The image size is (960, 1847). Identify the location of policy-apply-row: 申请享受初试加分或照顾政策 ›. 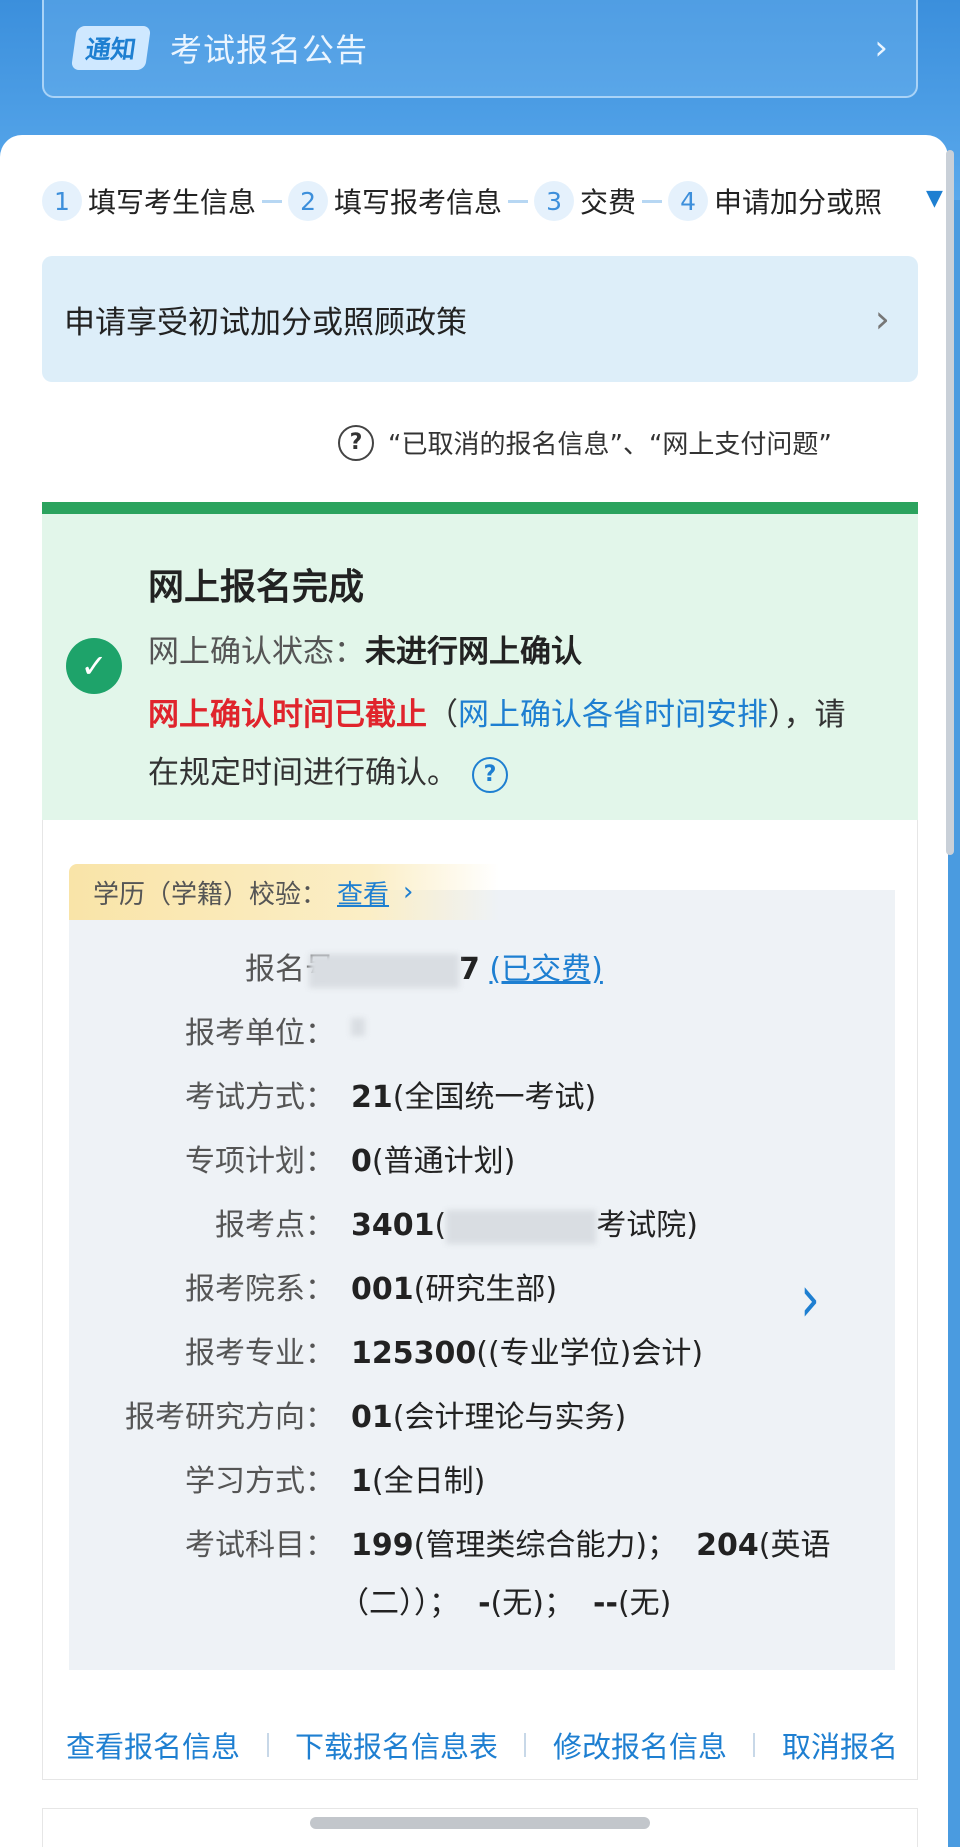
(480, 319).